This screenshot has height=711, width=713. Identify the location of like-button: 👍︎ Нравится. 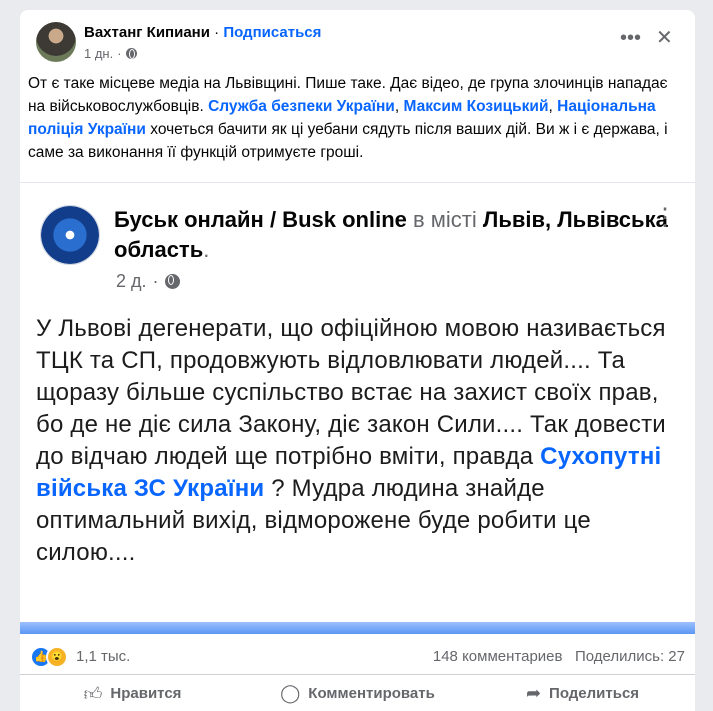
(132, 693).